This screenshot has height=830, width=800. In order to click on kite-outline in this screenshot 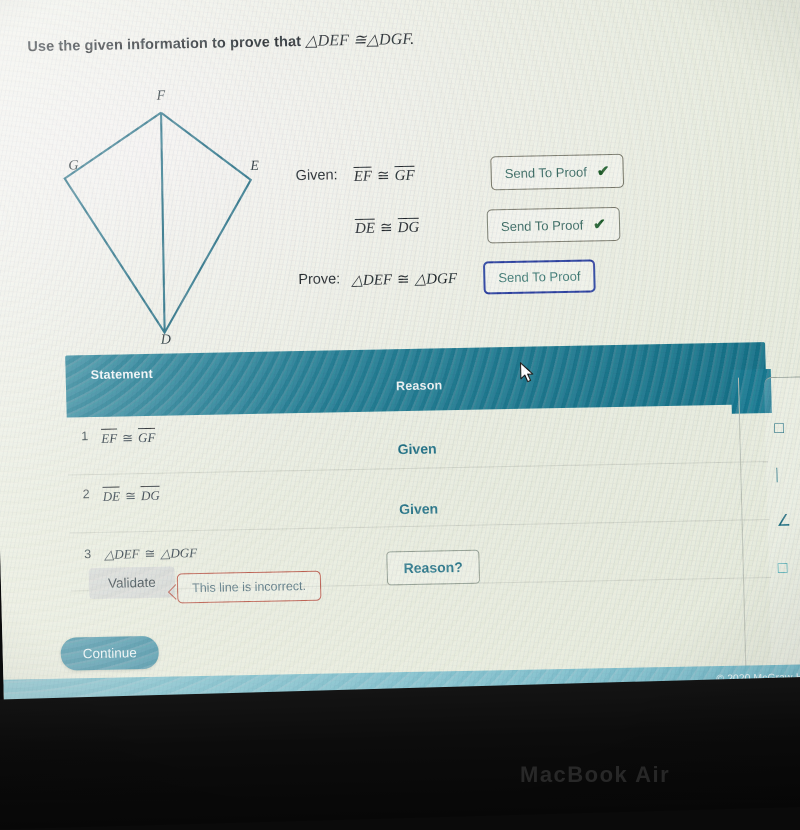, I will do `click(158, 223)`.